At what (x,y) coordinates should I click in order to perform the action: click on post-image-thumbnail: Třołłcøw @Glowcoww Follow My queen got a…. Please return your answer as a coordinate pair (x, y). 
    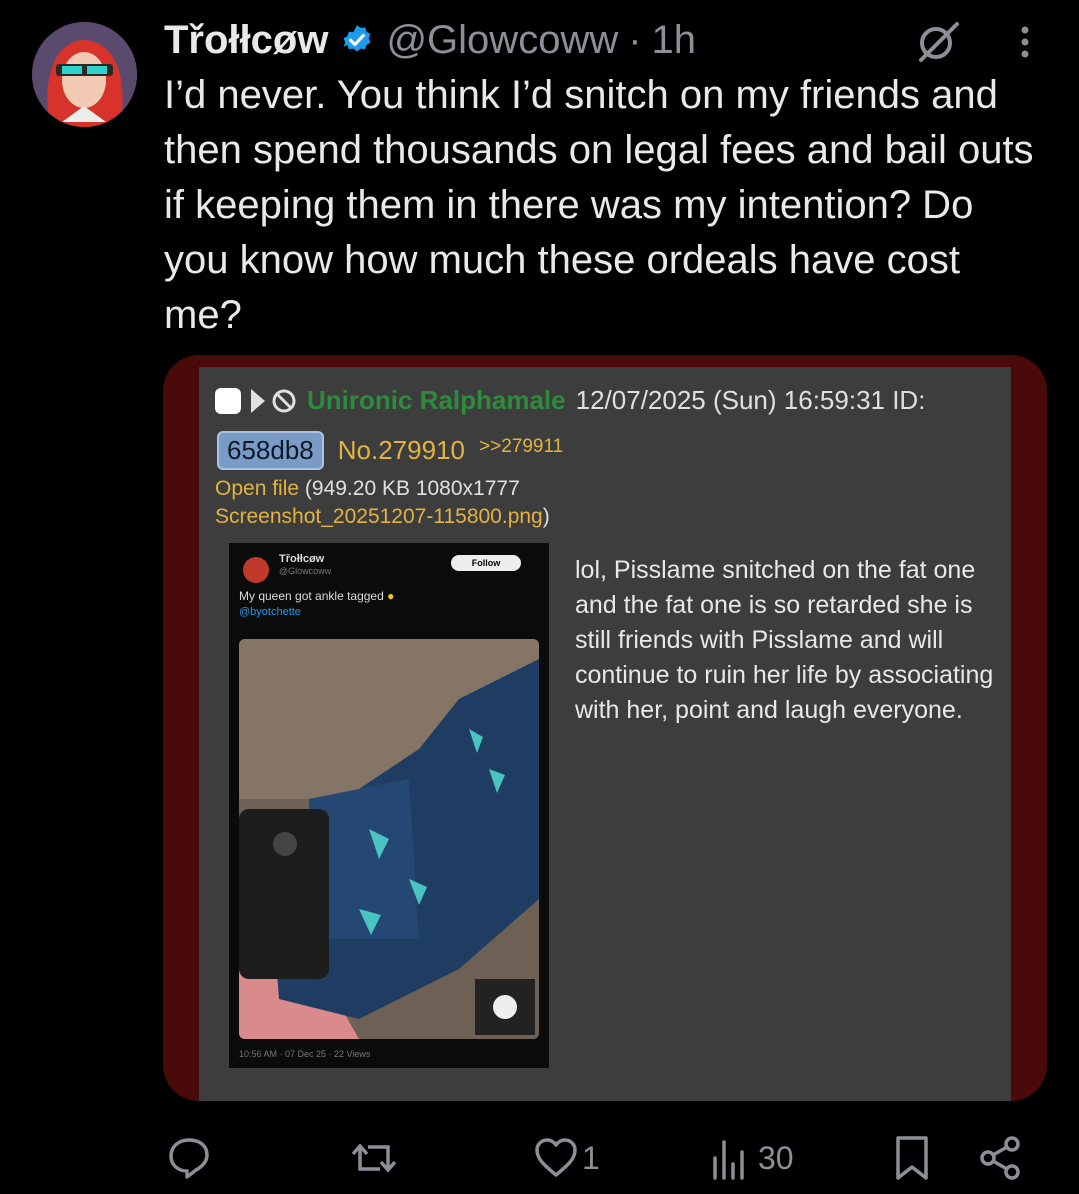
    Looking at the image, I should click on (389, 805).